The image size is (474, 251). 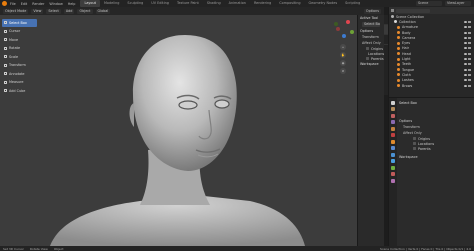 What do you see at coordinates (19, 40) in the screenshot?
I see `tool-move: Move` at bounding box center [19, 40].